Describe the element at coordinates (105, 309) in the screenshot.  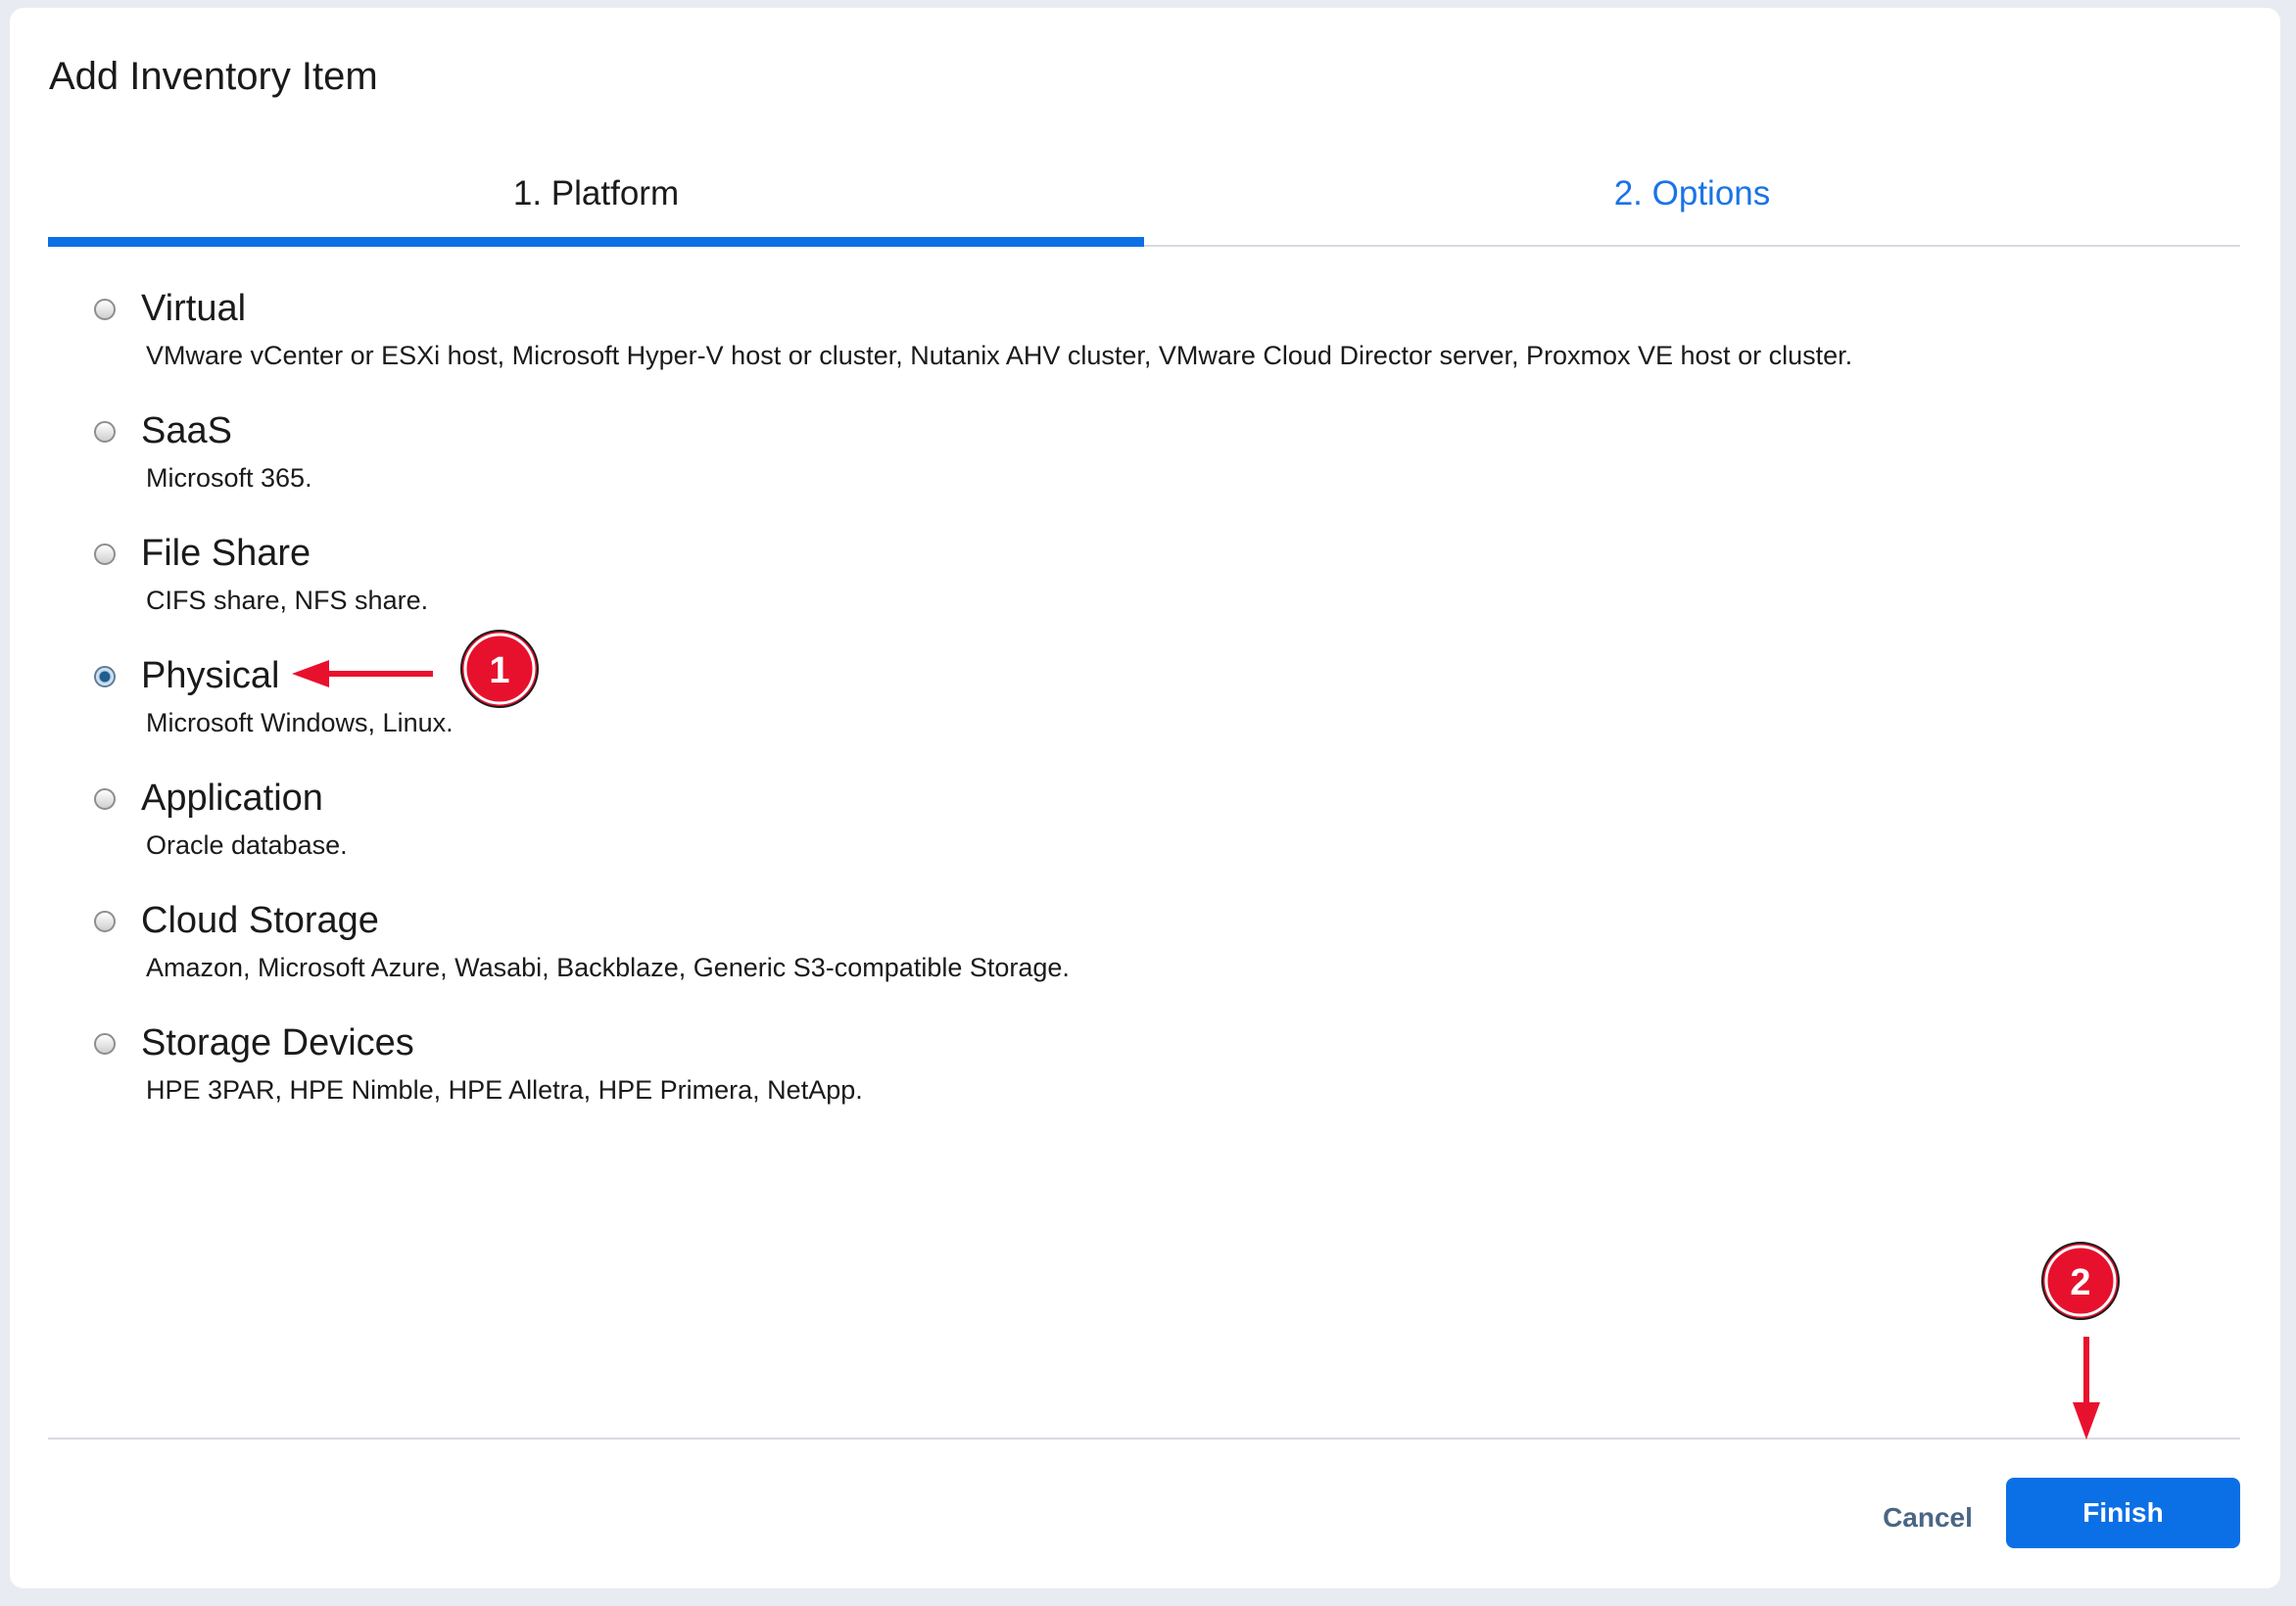
I see `radio-virtual` at that location.